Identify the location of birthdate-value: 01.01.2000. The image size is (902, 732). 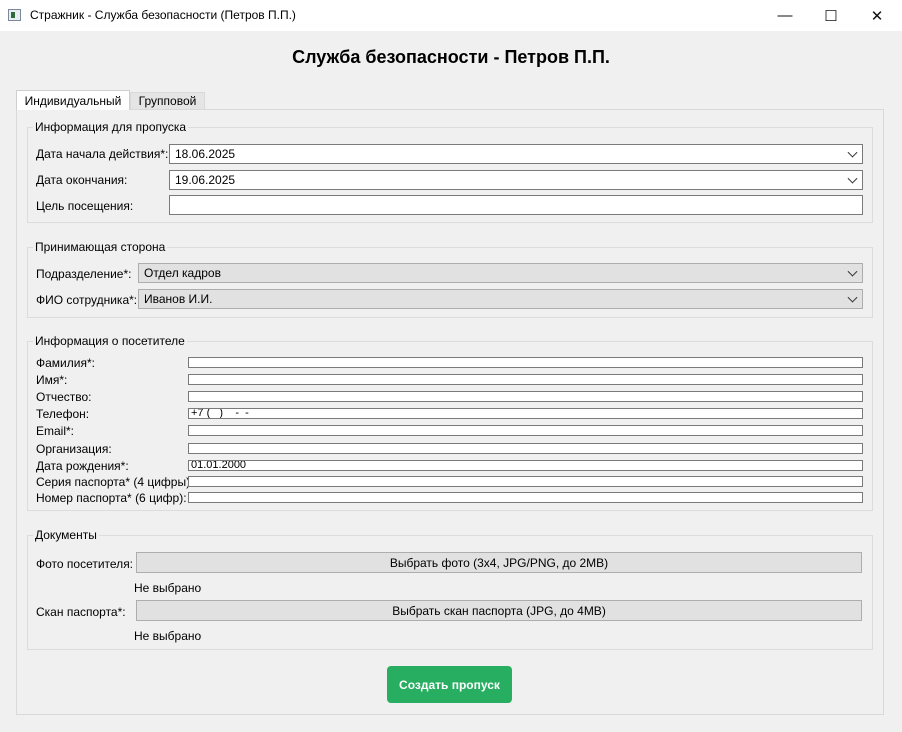
(219, 465).